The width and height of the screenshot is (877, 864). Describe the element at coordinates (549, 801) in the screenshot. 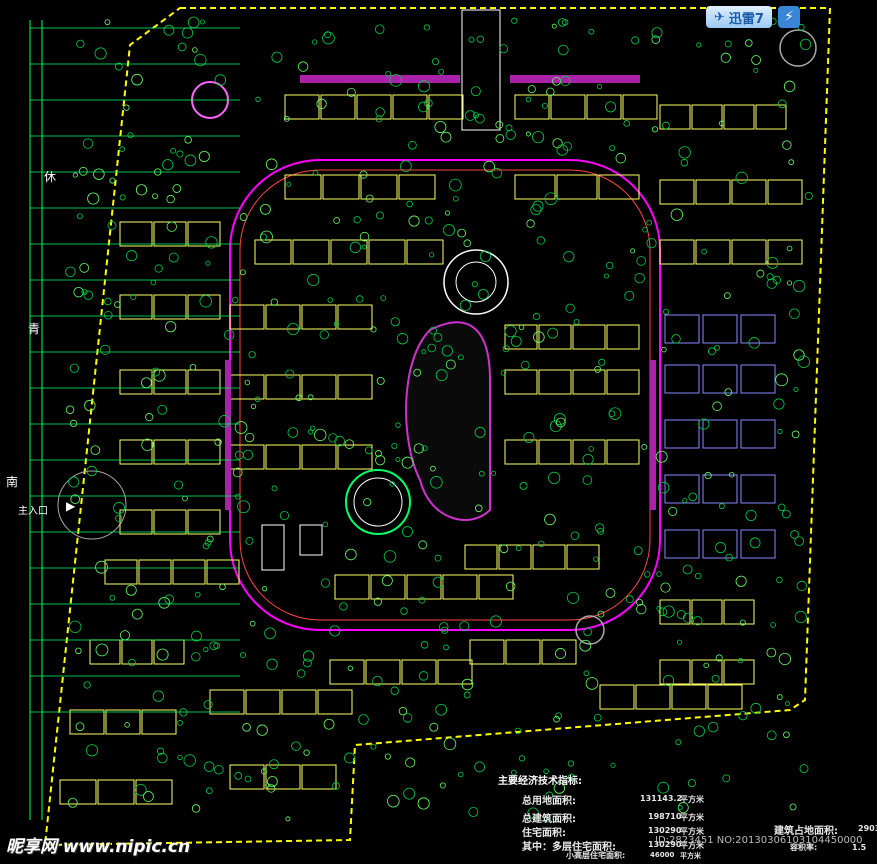

I see `indicator-label-1: 总用地面积:` at that location.